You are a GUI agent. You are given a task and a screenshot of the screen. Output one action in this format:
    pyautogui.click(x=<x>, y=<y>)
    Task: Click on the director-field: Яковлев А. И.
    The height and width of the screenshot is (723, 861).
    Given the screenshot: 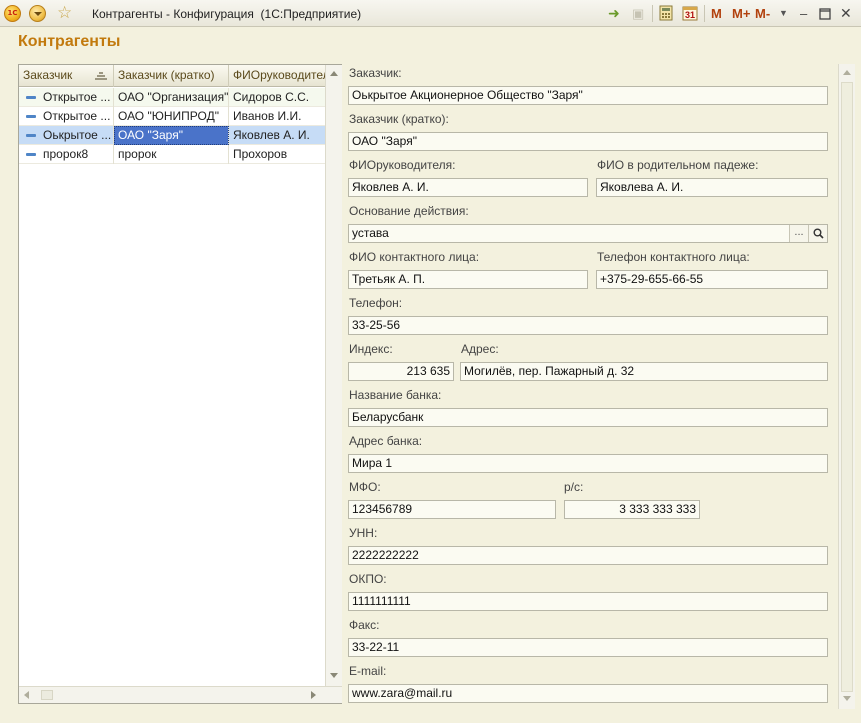 What is the action you would take?
    pyautogui.click(x=468, y=187)
    